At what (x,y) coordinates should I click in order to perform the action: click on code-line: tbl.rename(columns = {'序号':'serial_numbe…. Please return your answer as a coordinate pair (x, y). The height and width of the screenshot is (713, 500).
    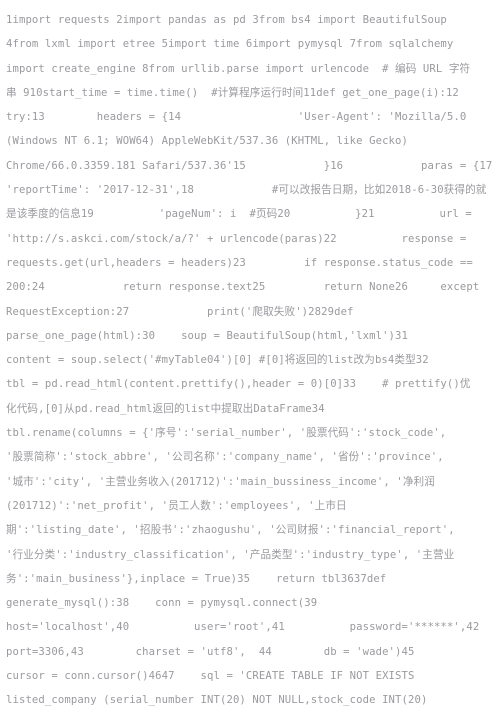
    Looking at the image, I should click on (226, 433).